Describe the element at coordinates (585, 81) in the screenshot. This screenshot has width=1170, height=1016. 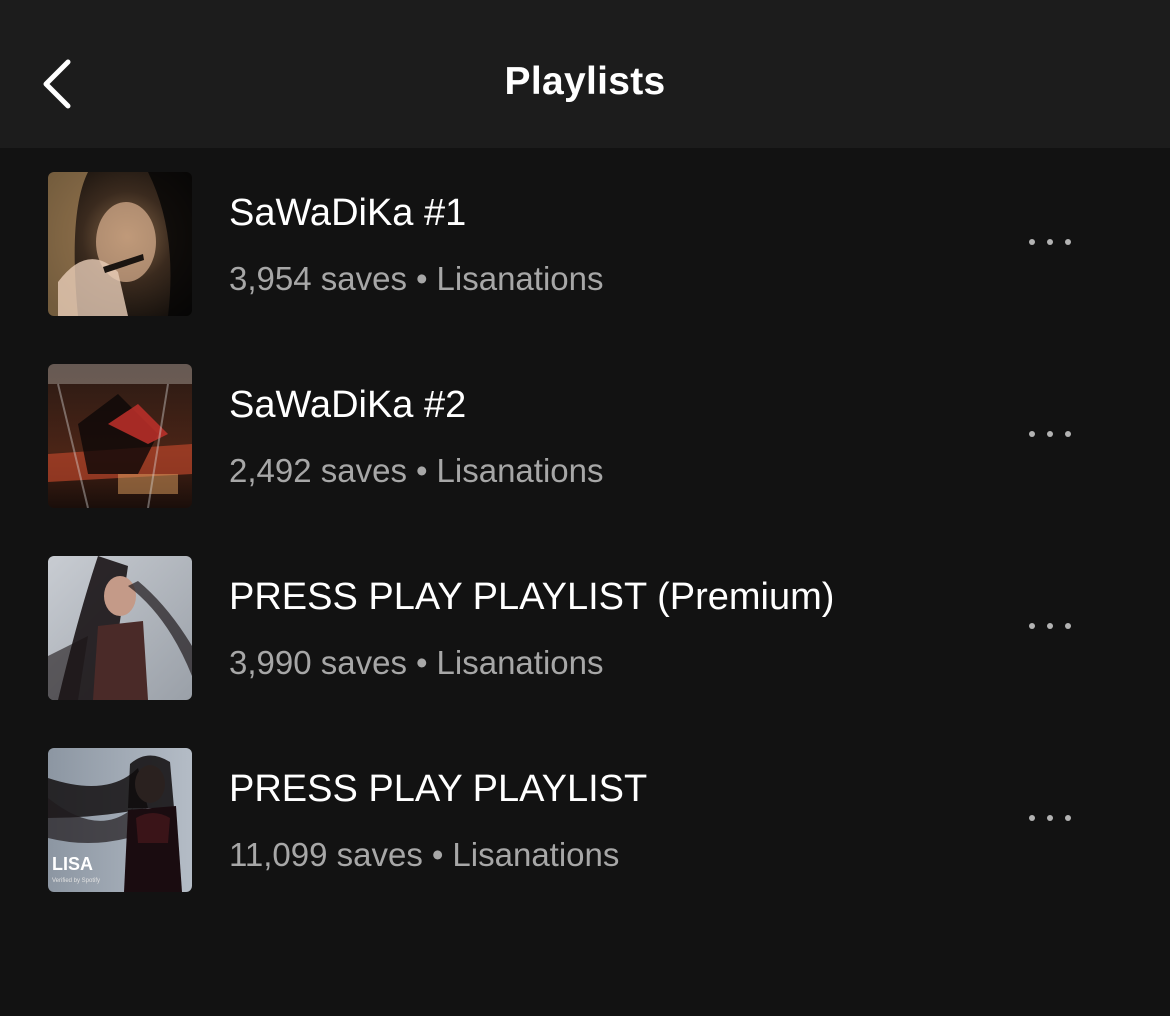
I see `page-title: Playlists` at that location.